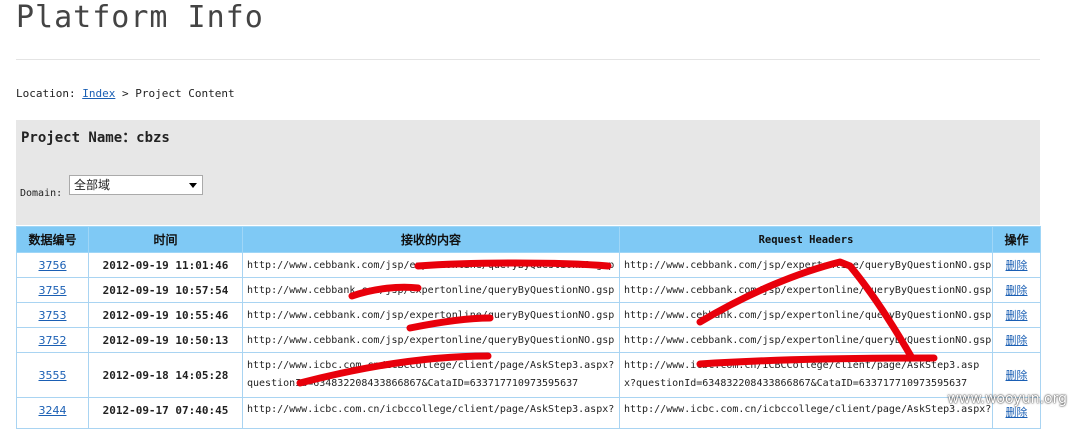 The width and height of the screenshot is (1071, 429). I want to click on record-time: 2012-09-19 11:01:46, so click(165, 265).